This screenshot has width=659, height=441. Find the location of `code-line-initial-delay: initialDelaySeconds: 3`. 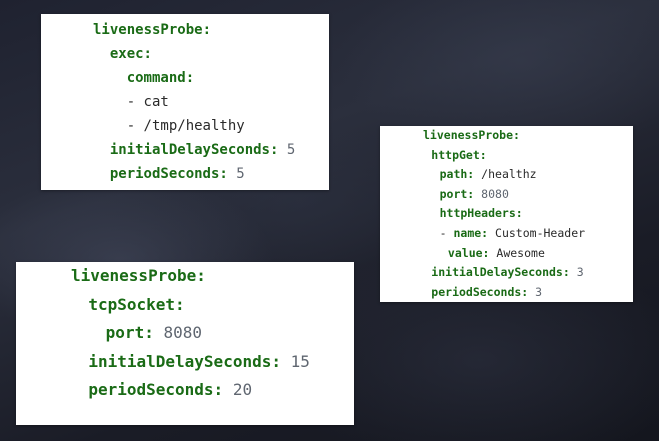

code-line-initial-delay: initialDelaySeconds: 3 is located at coordinates (507, 273).